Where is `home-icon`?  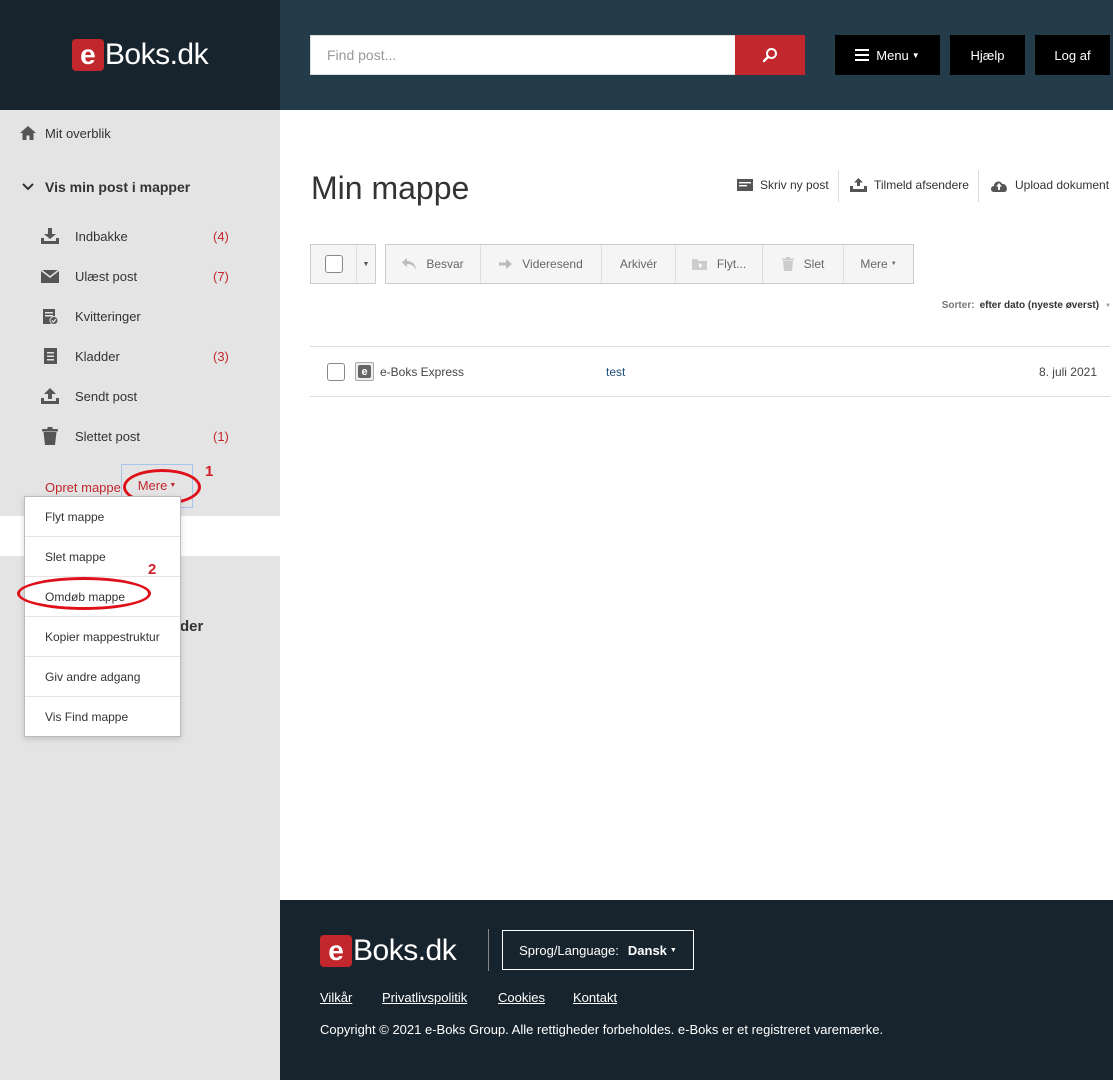
home-icon is located at coordinates (28, 133).